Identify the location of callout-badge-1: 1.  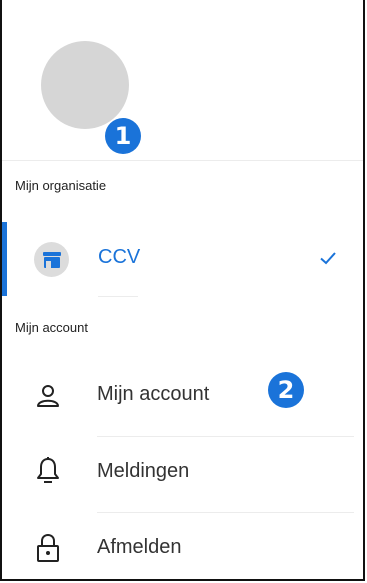
(123, 136).